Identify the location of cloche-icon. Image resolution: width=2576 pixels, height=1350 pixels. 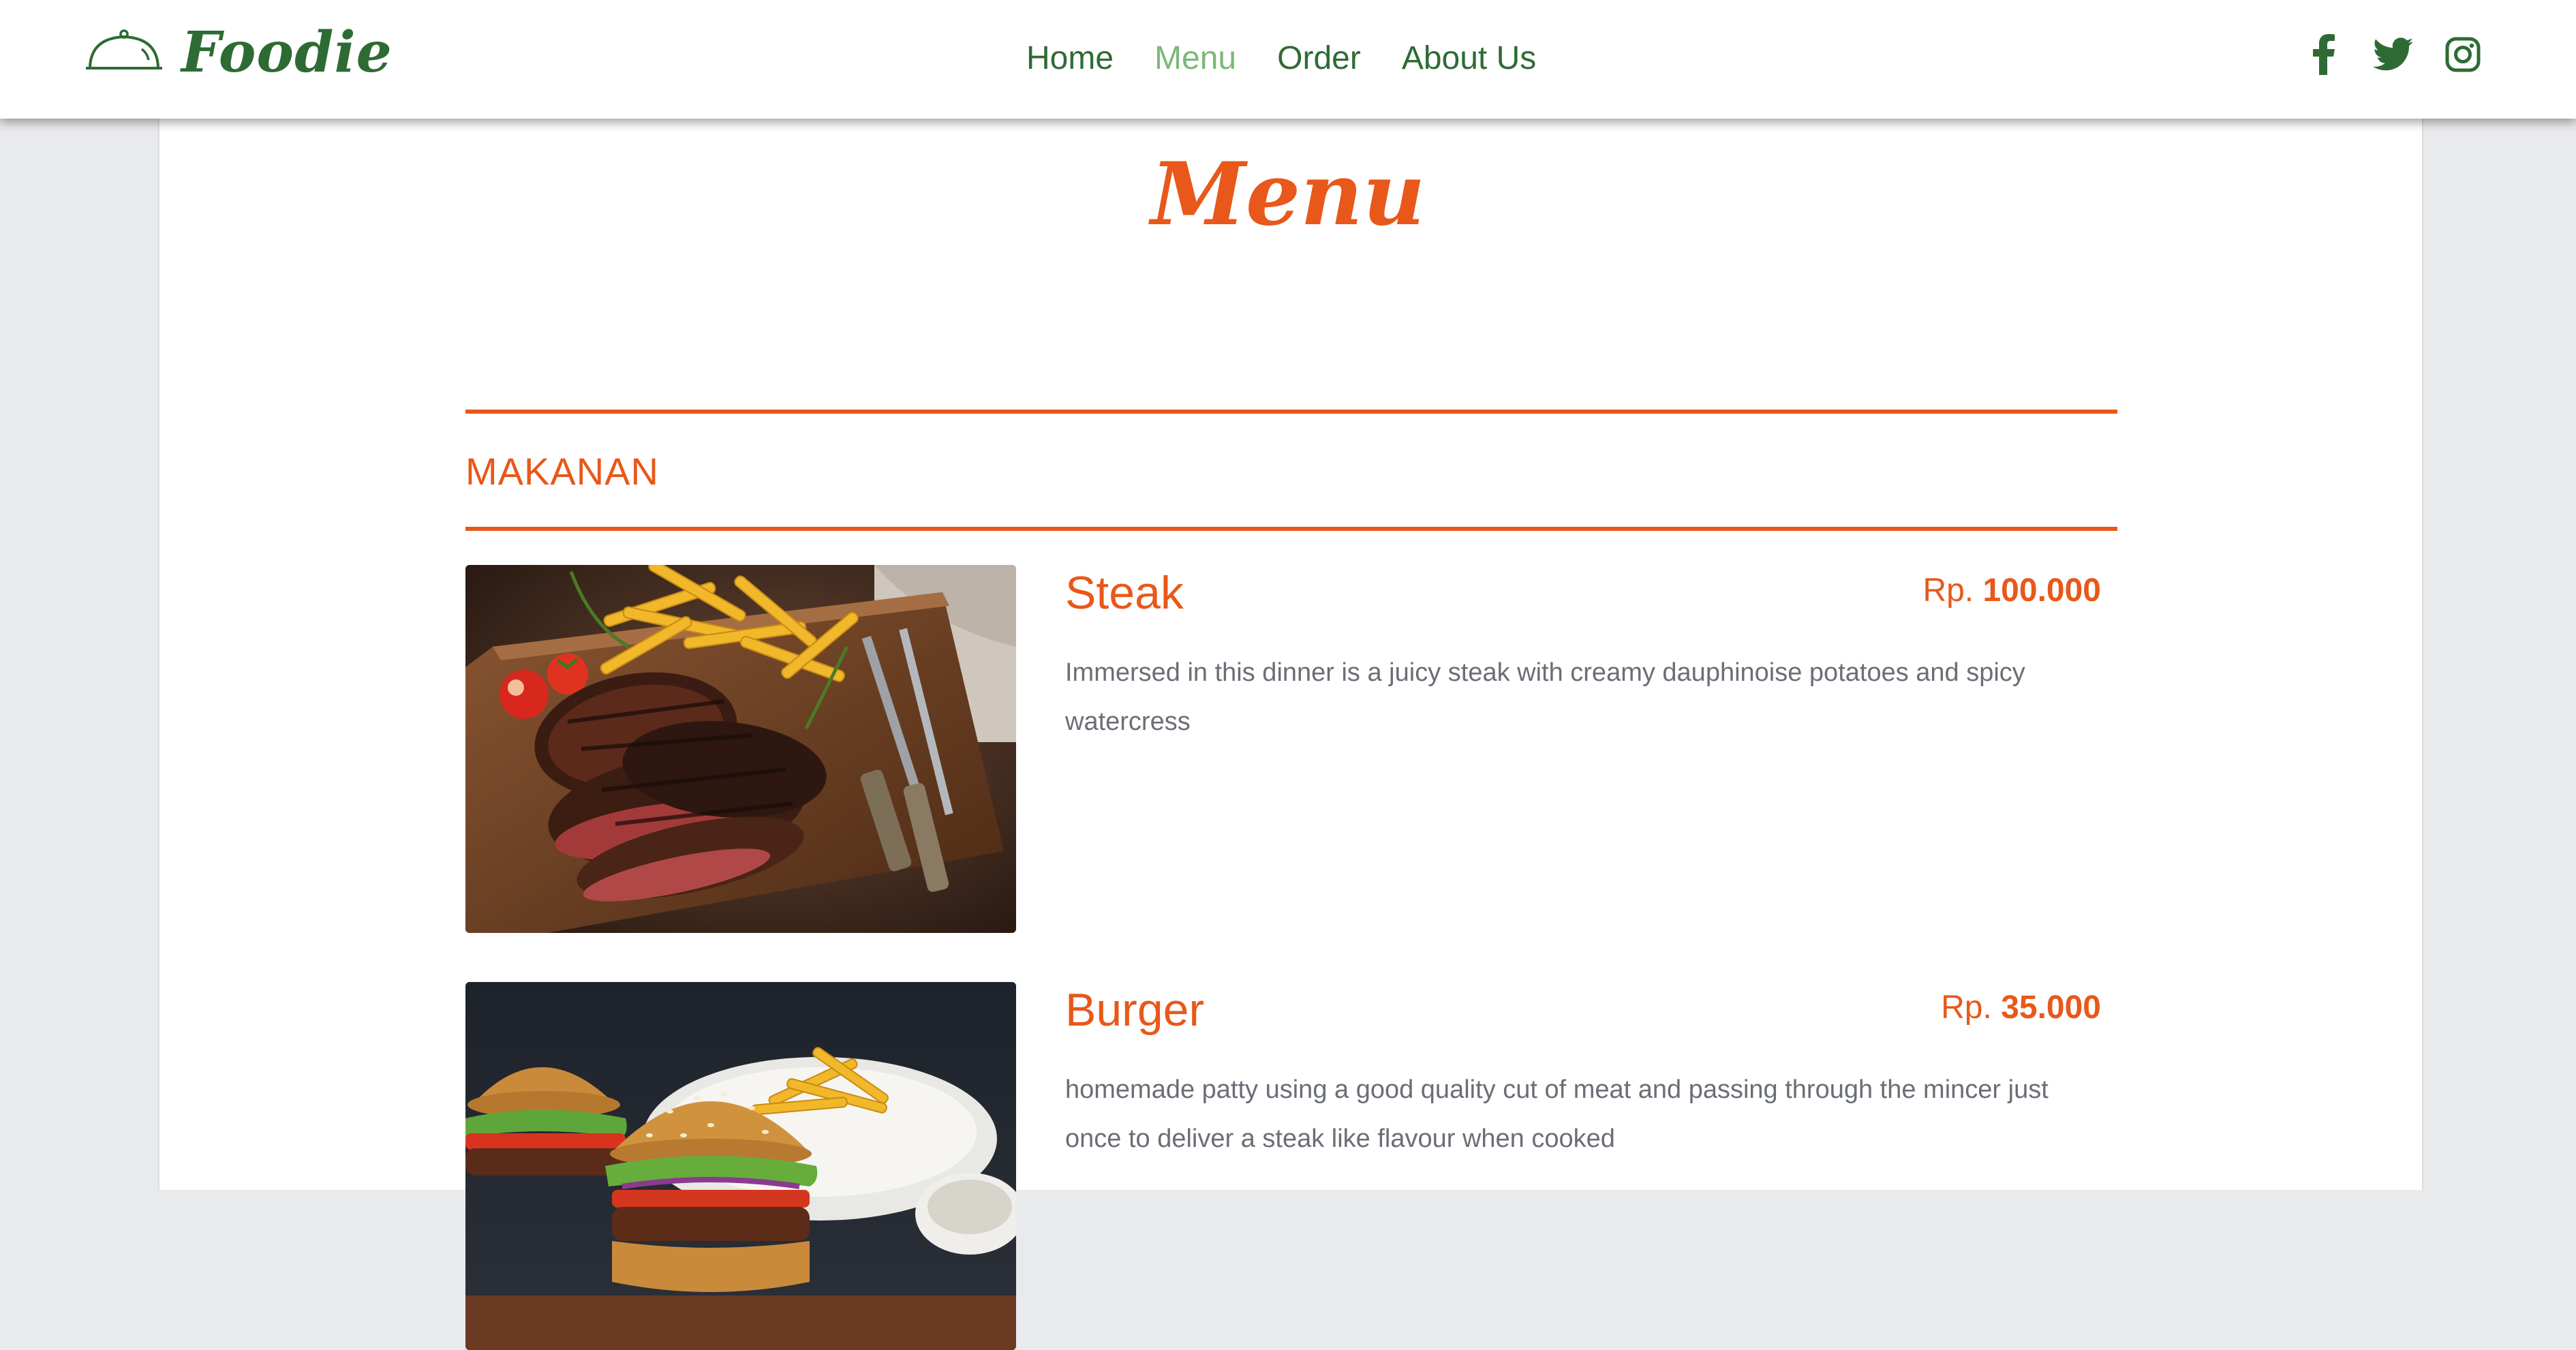
(124, 50).